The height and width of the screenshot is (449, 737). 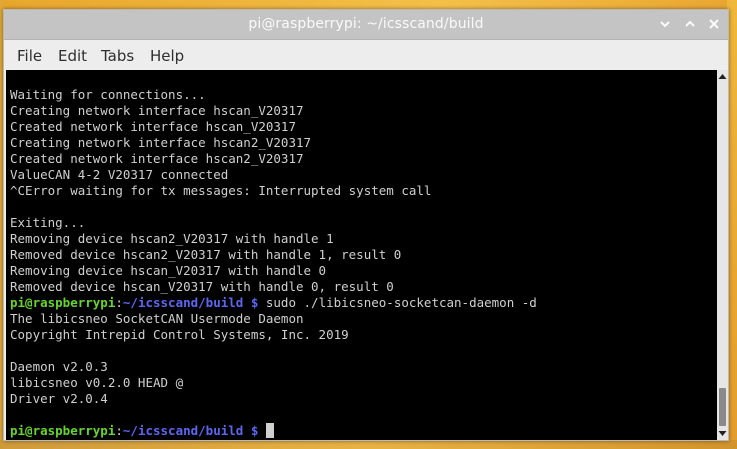 I want to click on text-cursor, so click(x=269, y=430).